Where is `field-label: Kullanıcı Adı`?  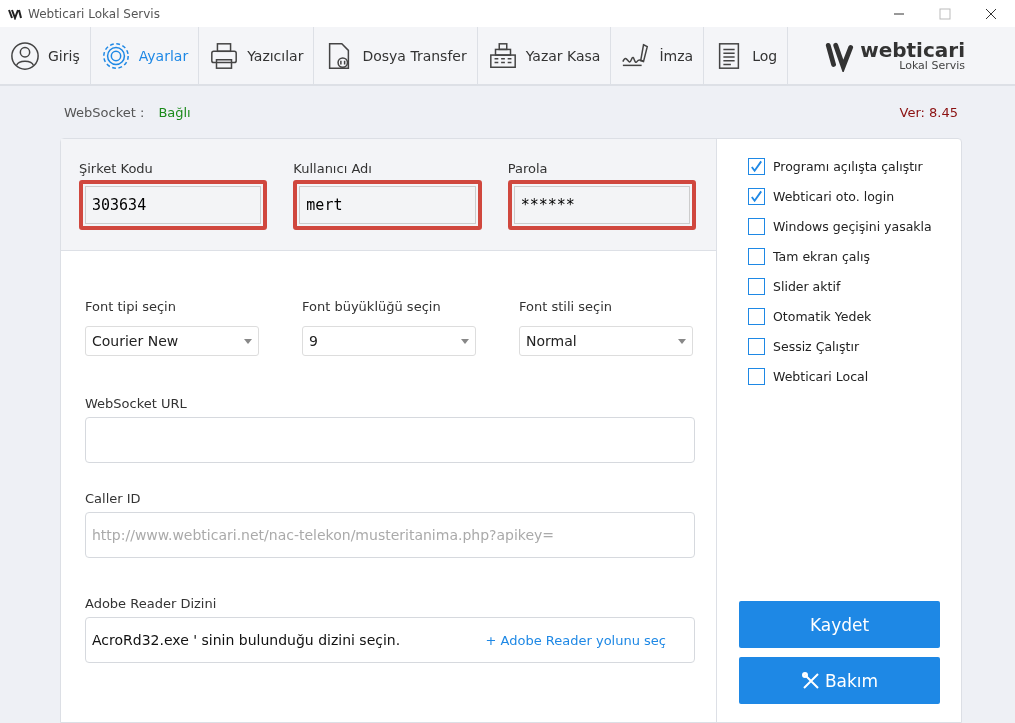
field-label: Kullanıcı Adı is located at coordinates (333, 168).